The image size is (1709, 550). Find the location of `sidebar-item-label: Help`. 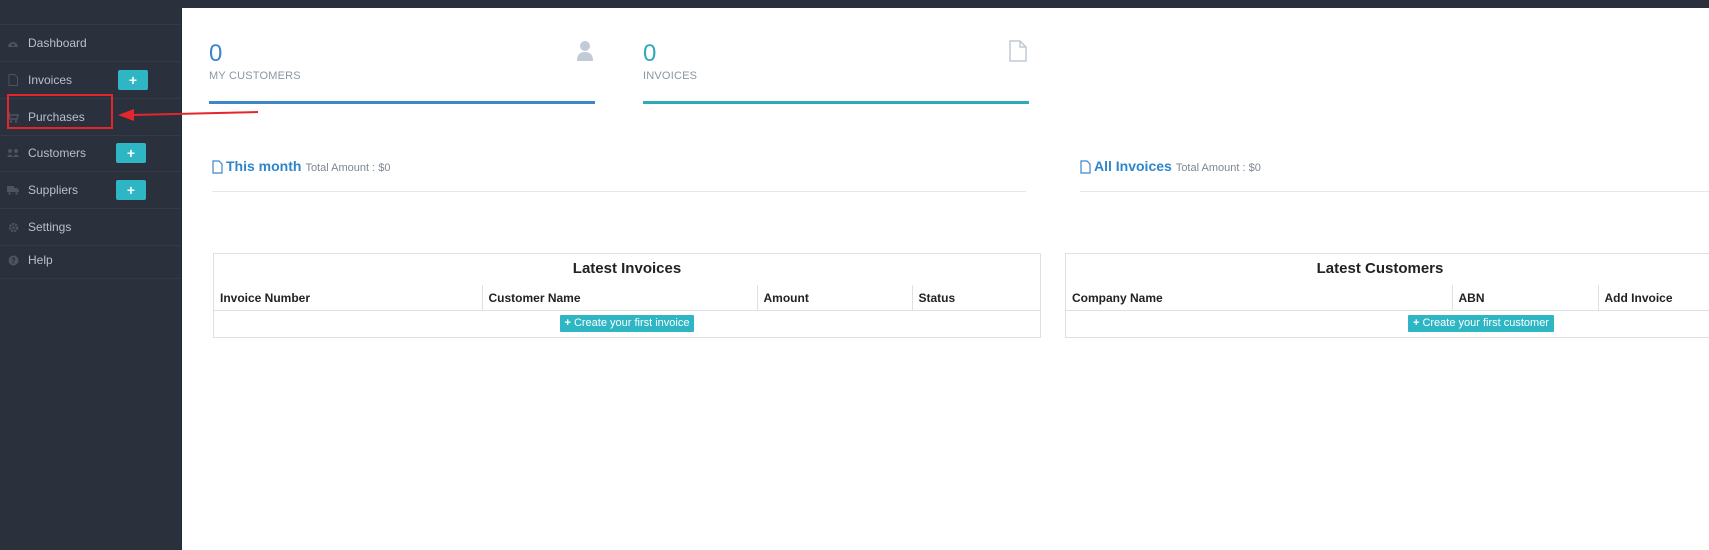

sidebar-item-label: Help is located at coordinates (40, 260).